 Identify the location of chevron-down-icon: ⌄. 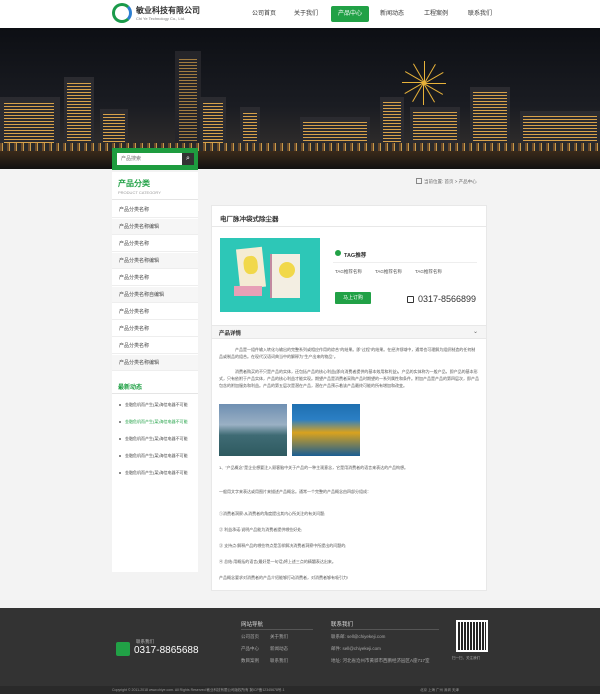
(475, 331).